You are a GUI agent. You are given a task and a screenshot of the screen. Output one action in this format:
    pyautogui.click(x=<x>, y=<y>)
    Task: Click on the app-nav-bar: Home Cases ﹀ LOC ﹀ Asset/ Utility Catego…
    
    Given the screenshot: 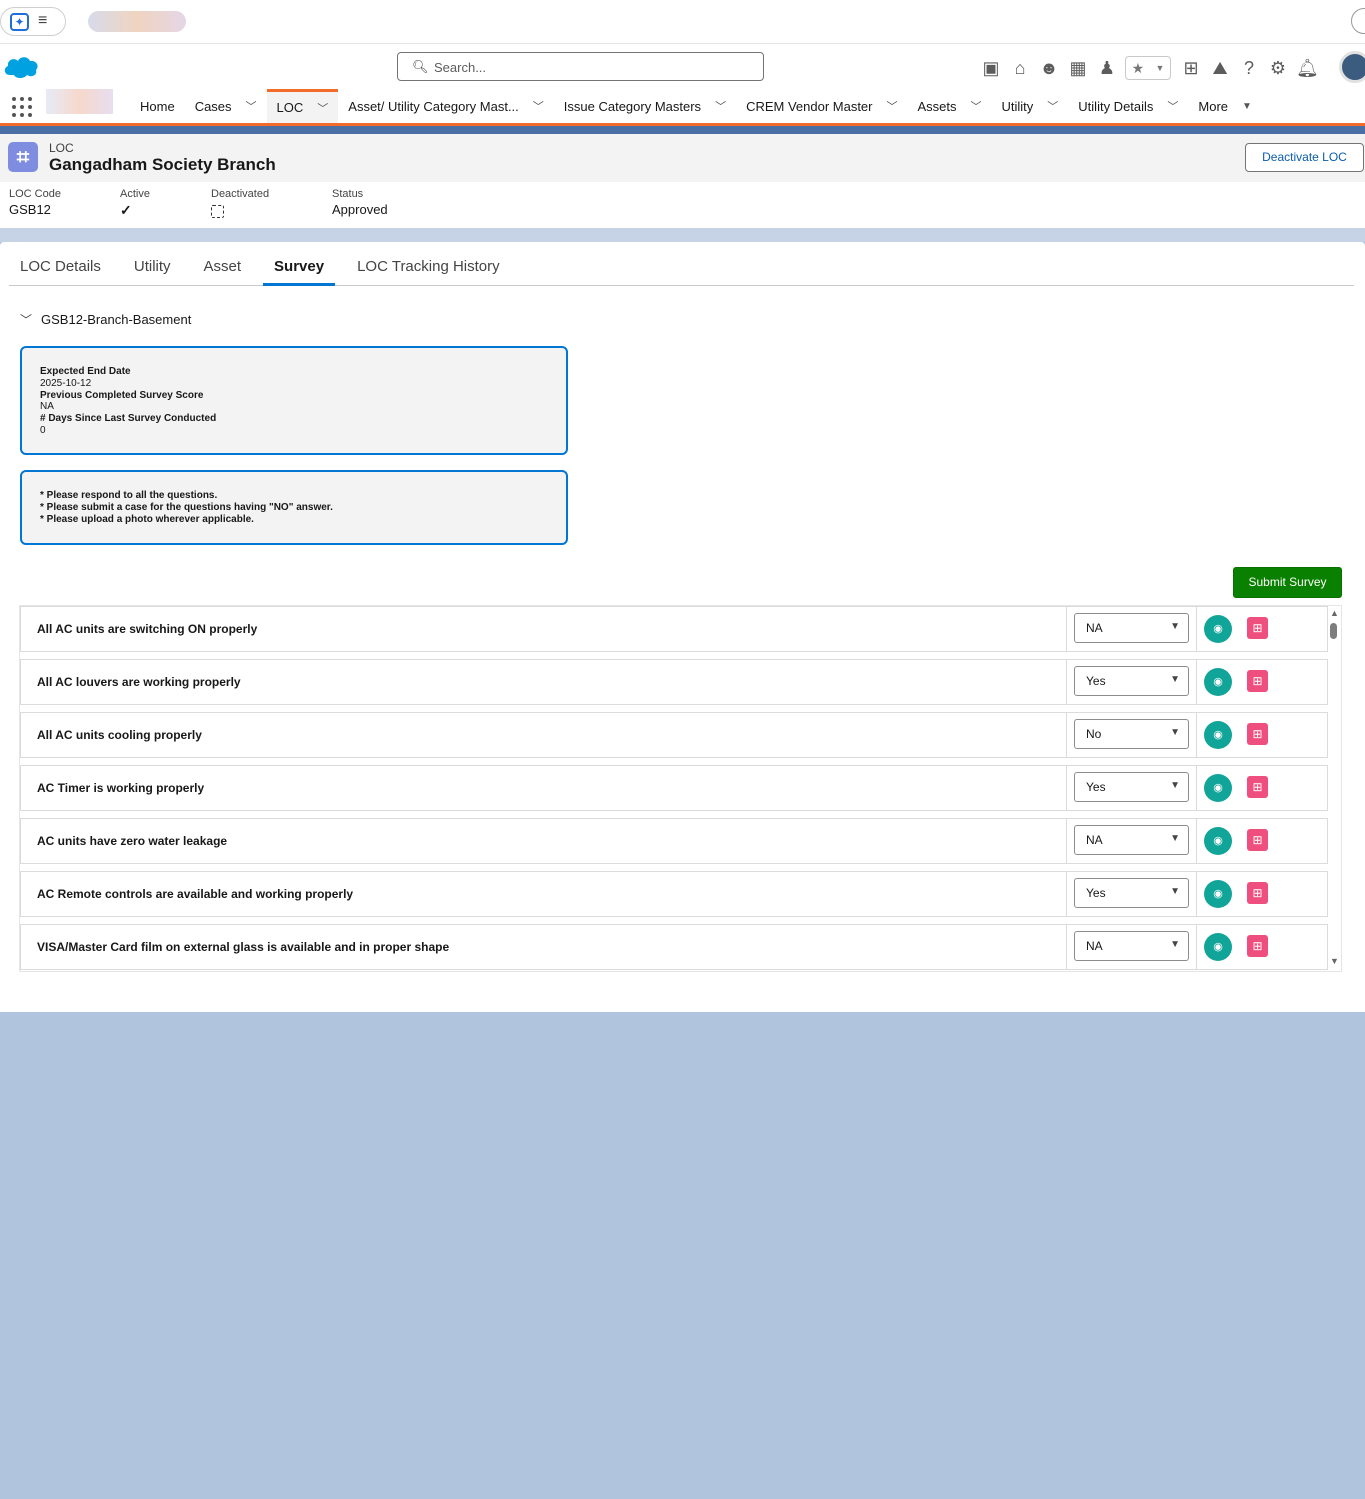 What is the action you would take?
    pyautogui.click(x=682, y=107)
    